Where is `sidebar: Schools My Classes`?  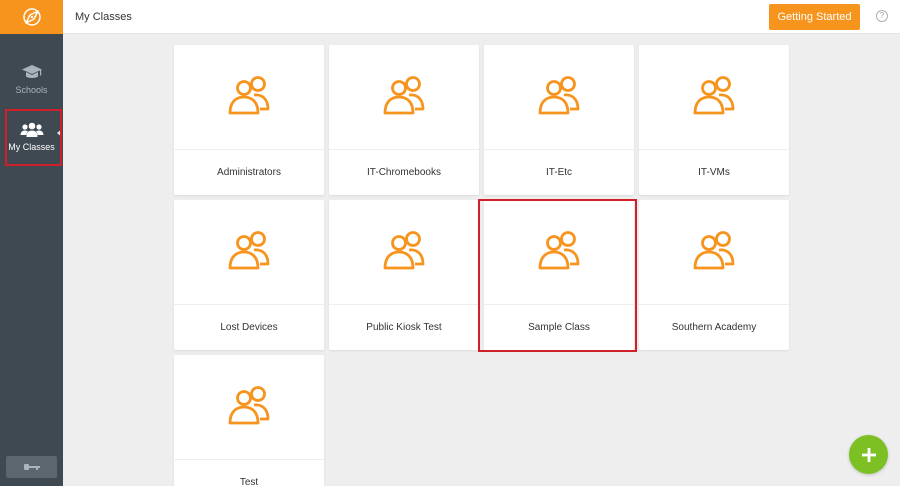
sidebar: Schools My Classes is located at coordinates (31, 243).